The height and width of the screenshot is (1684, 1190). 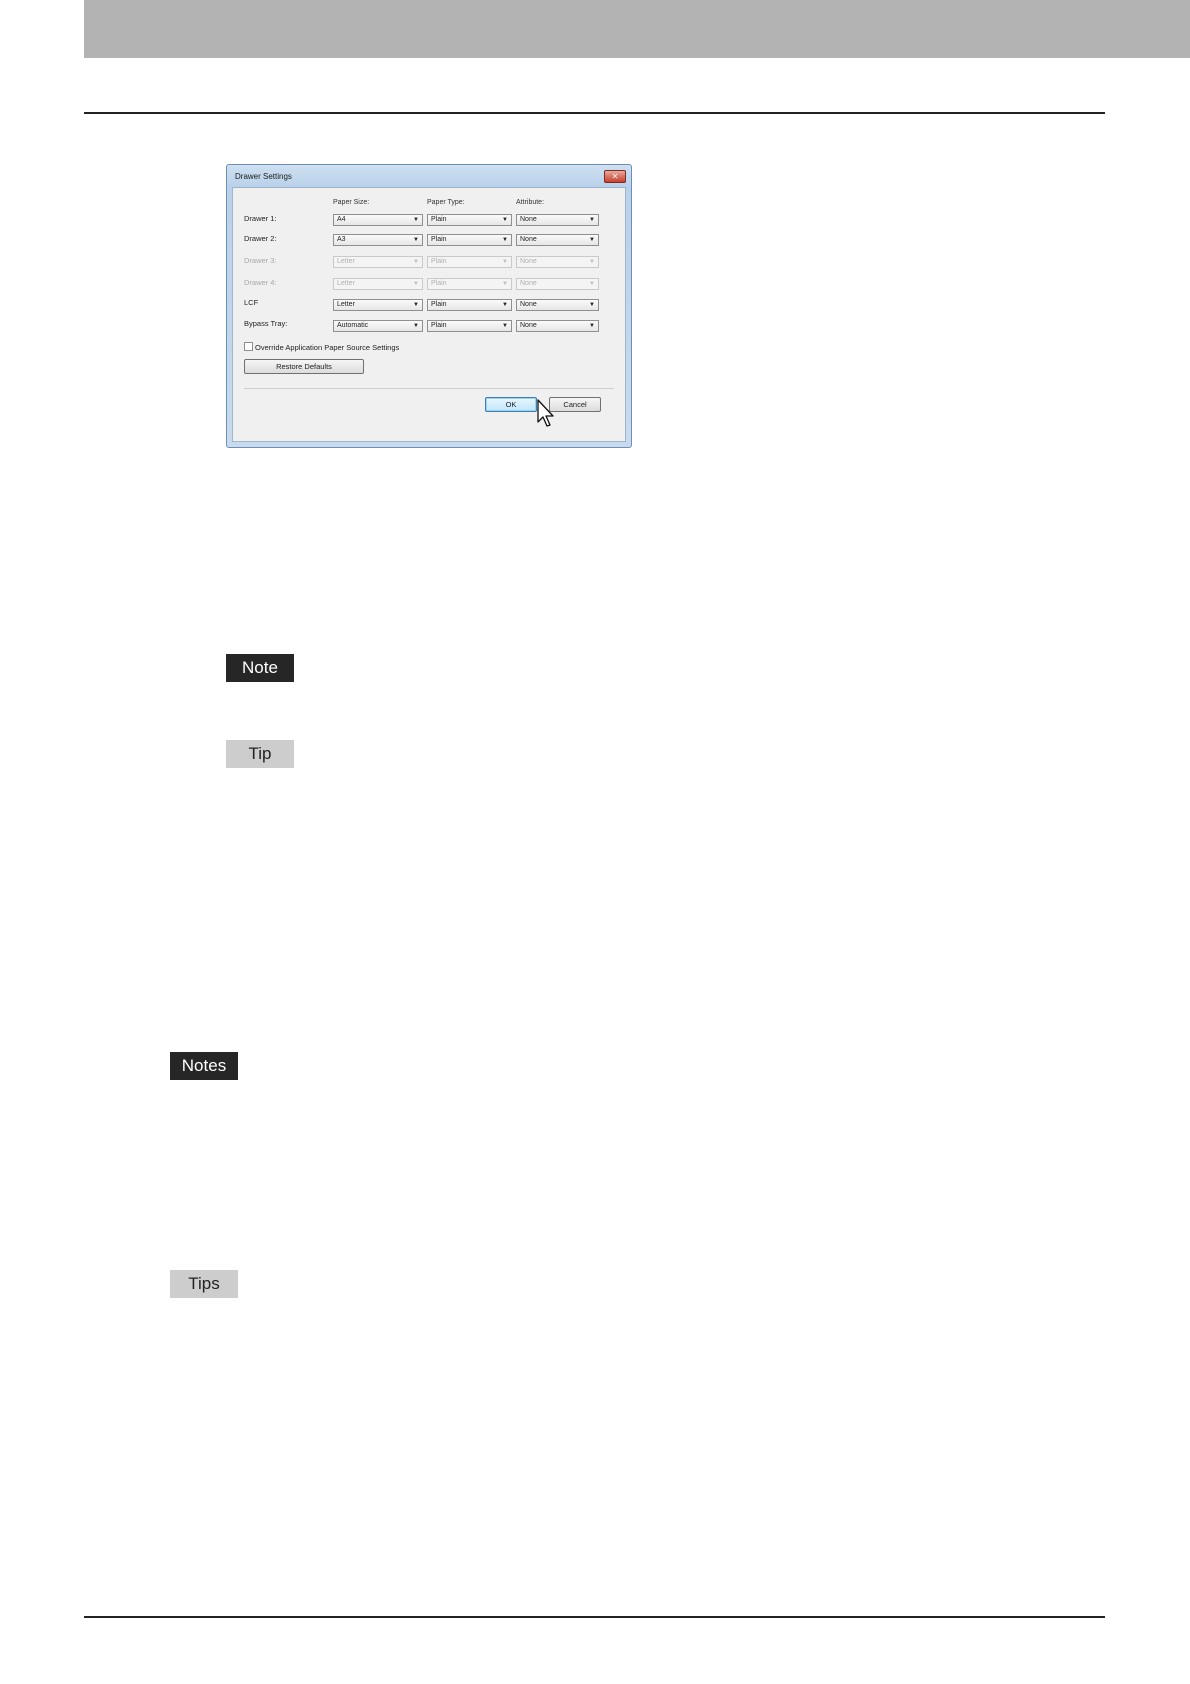 I want to click on drawer-3-type-select: Plain ▼, so click(x=469, y=262).